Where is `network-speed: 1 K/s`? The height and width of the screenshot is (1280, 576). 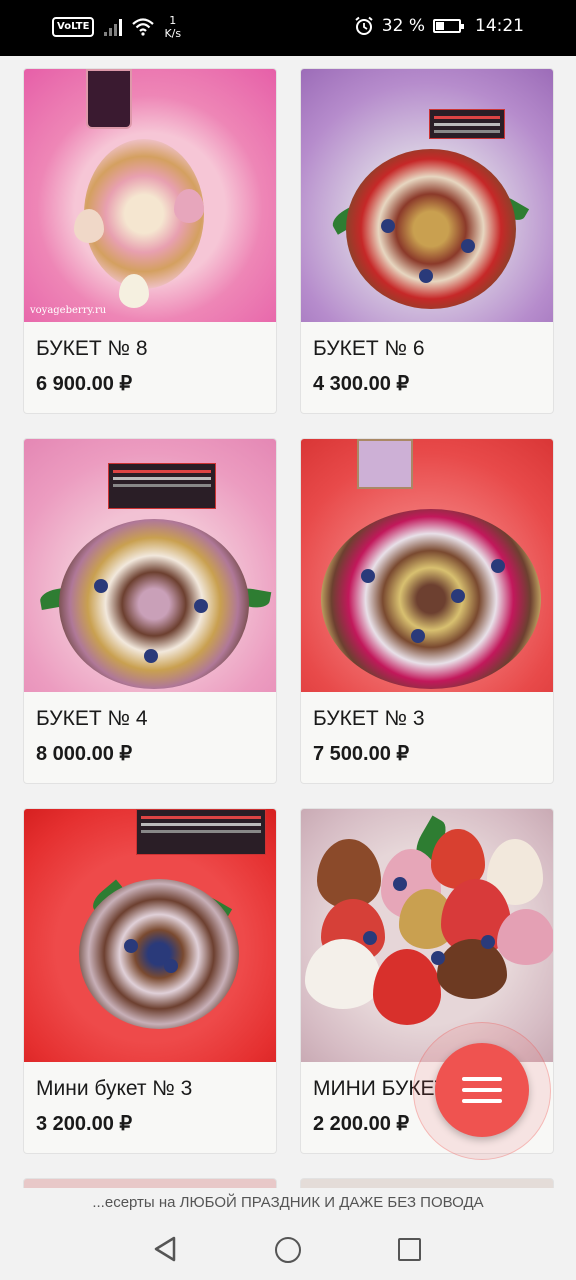
network-speed: 1 K/s is located at coordinates (173, 27).